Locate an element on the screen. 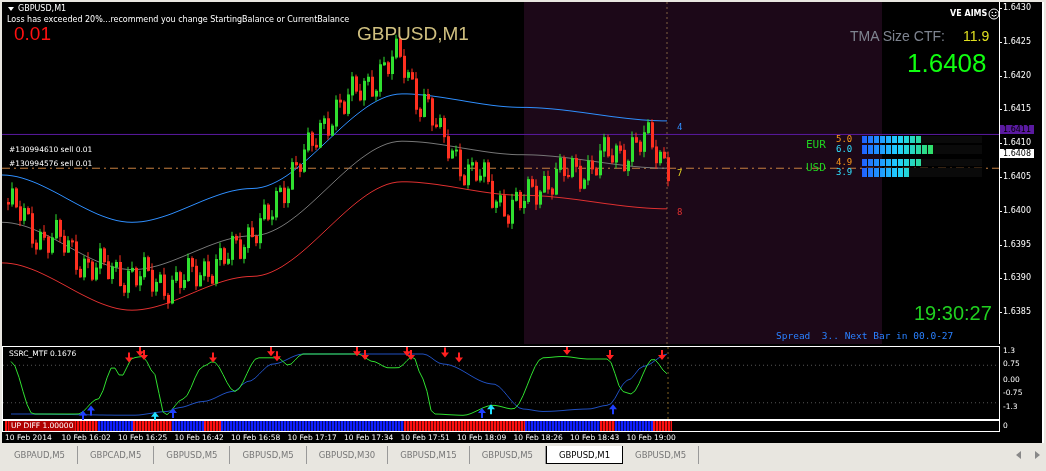  current-price: 1.6408 is located at coordinates (947, 63).